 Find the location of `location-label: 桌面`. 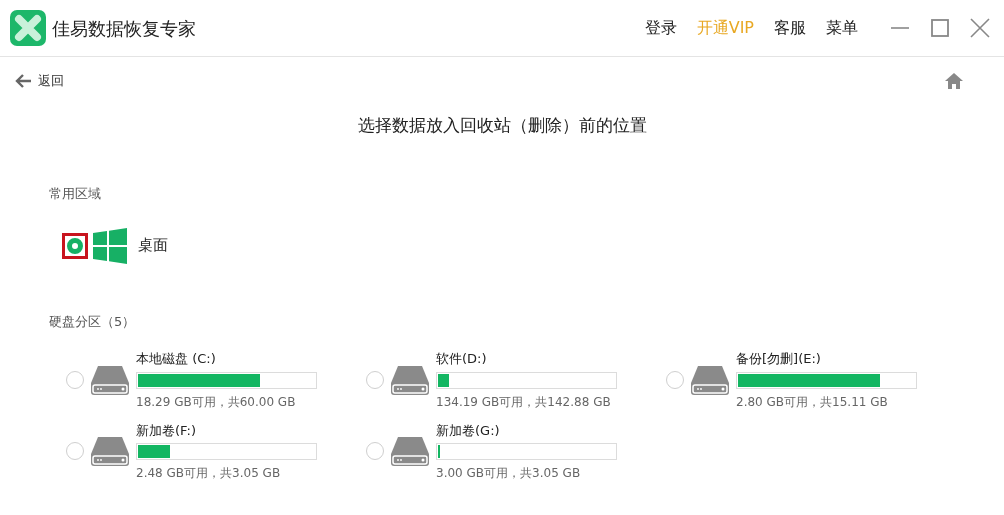

location-label: 桌面 is located at coordinates (153, 245).